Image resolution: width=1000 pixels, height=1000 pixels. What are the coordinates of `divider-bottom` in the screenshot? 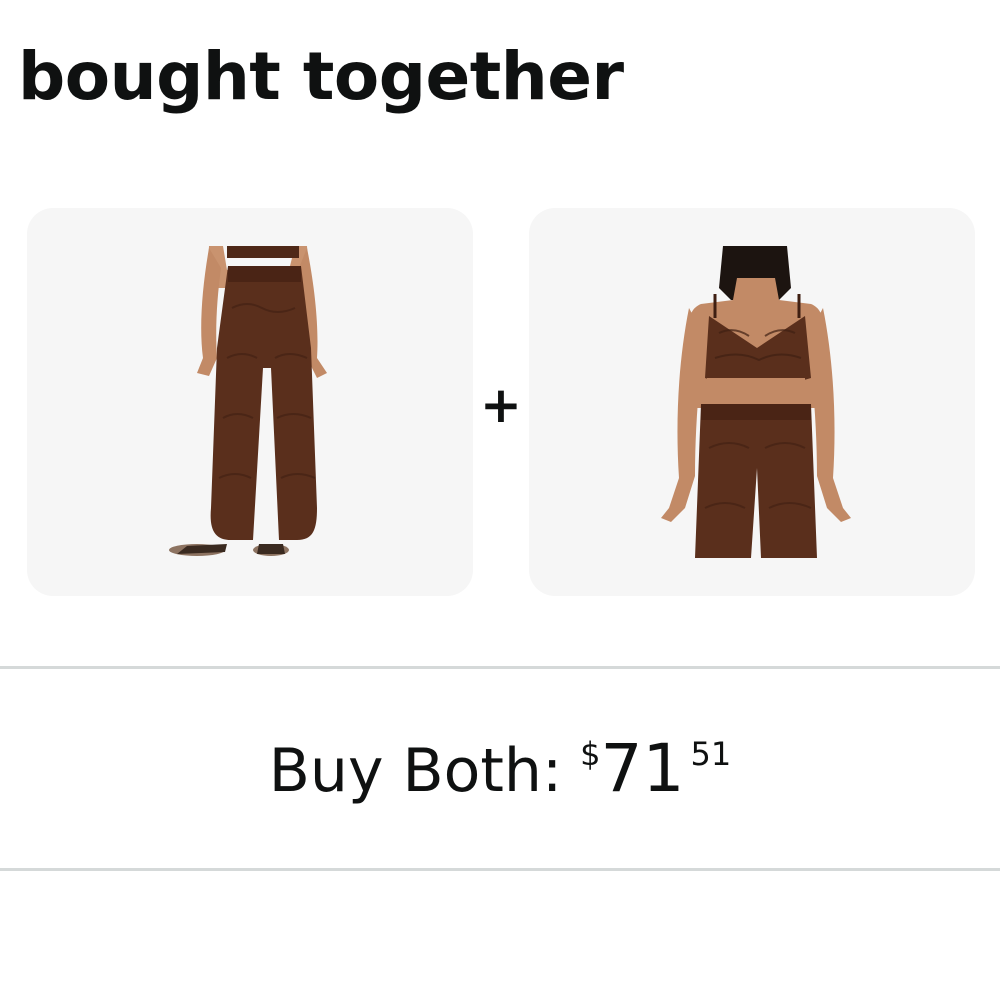 It's located at (500, 869).